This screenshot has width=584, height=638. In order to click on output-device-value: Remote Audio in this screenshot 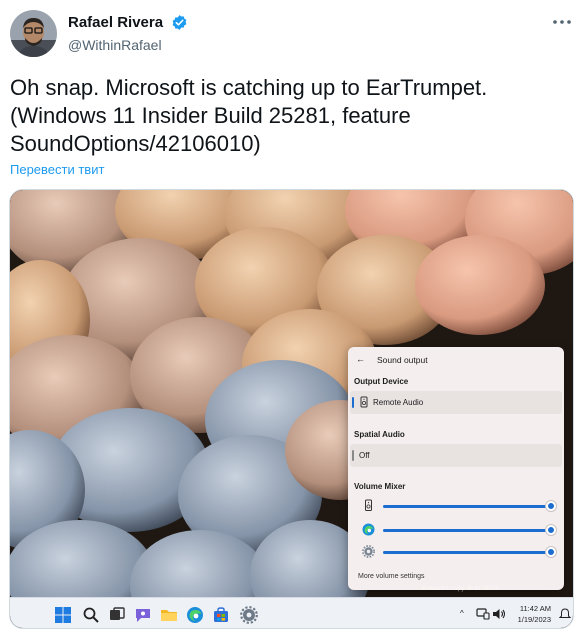, I will do `click(398, 402)`.